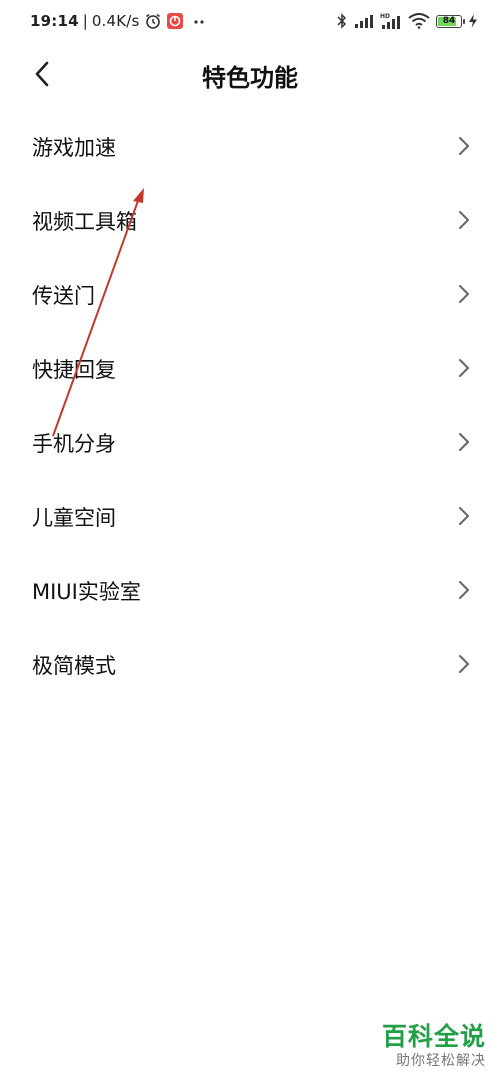 The image size is (500, 1084). What do you see at coordinates (250, 221) in the screenshot?
I see `list-item-video-toolbox: 视频工具箱` at bounding box center [250, 221].